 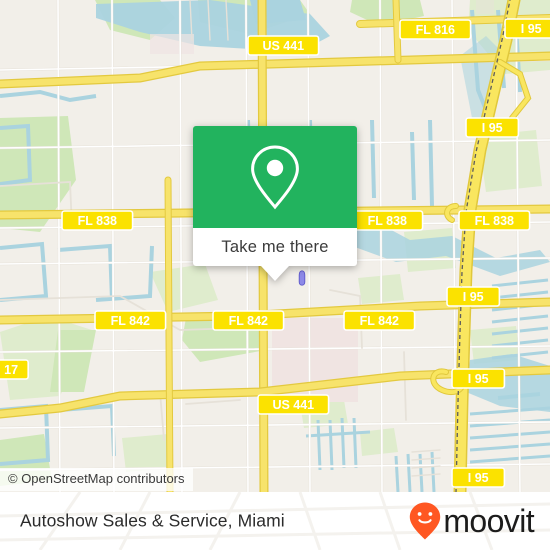 I want to click on road-shield: 17, so click(x=14, y=369).